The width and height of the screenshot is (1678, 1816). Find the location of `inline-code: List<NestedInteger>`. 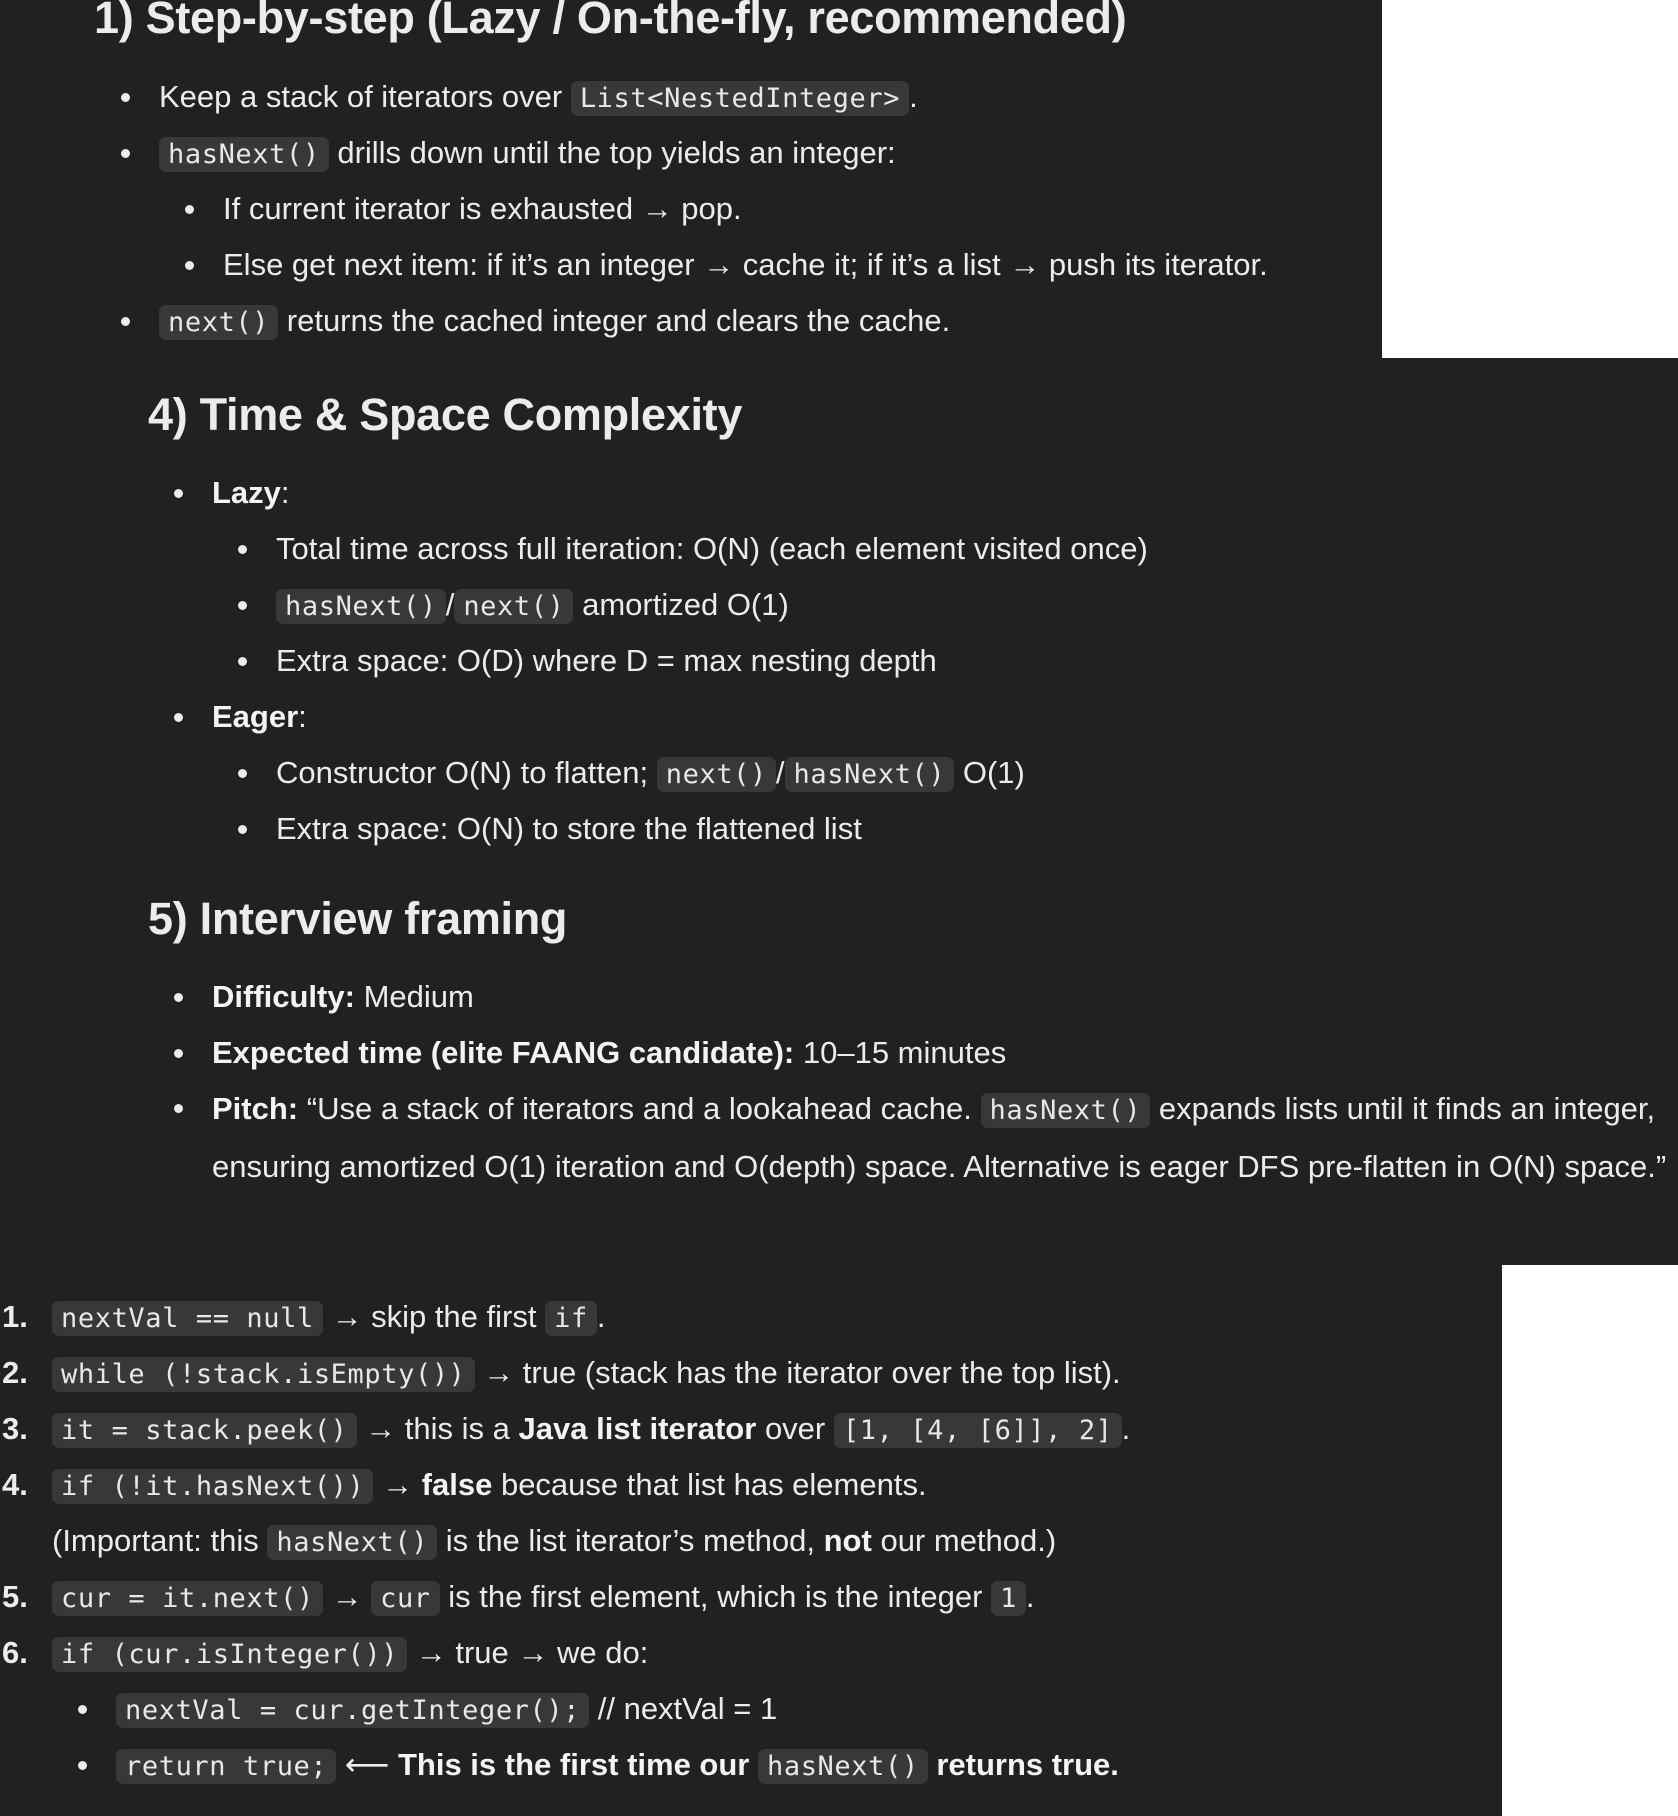

inline-code: List<NestedInteger> is located at coordinates (740, 98).